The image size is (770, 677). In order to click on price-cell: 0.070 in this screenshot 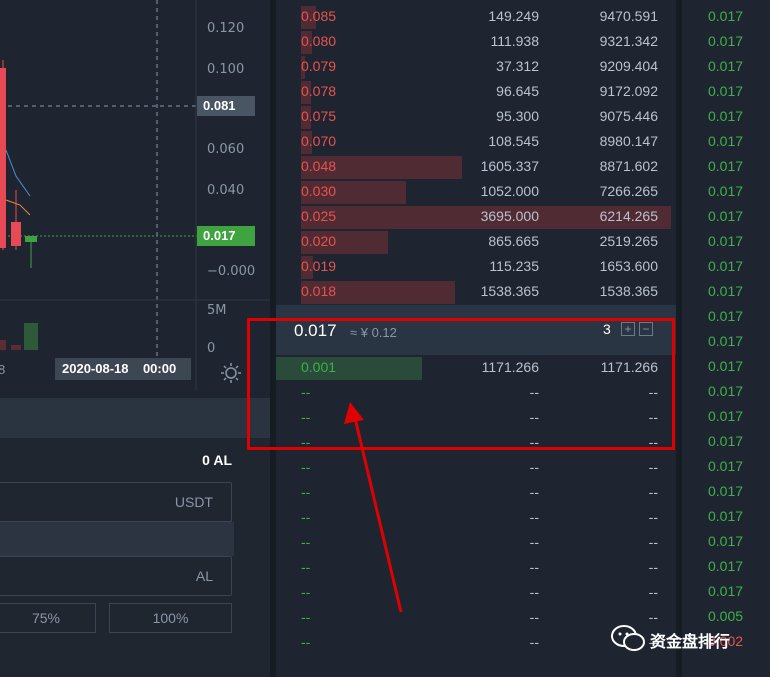, I will do `click(319, 141)`.